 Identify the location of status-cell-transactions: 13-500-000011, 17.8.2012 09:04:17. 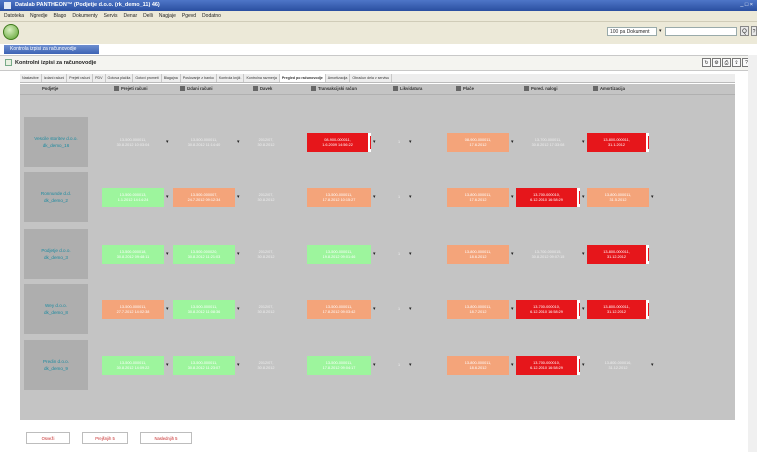
(339, 365).